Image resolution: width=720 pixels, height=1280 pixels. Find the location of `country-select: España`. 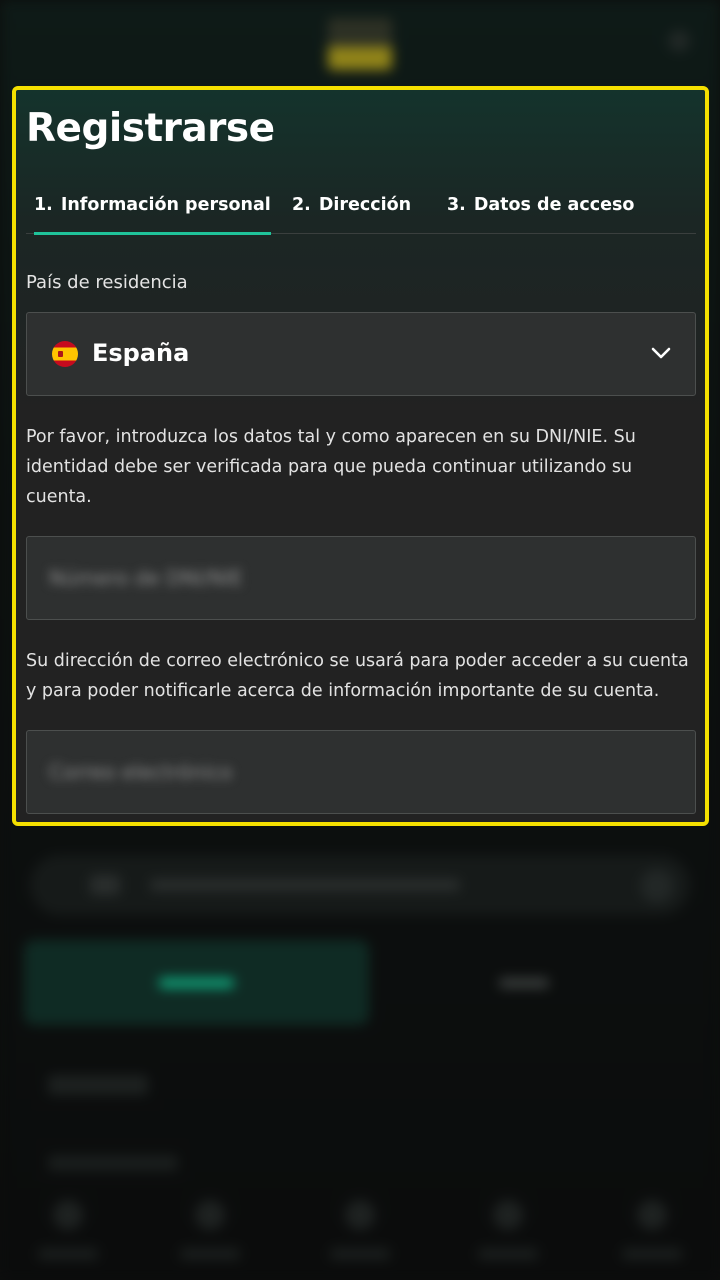

country-select: España is located at coordinates (361, 354).